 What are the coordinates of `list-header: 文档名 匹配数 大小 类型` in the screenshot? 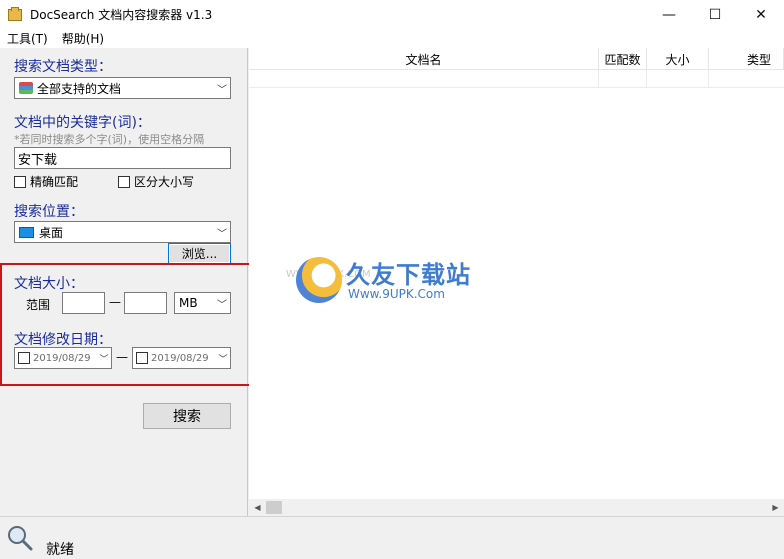 It's located at (516, 59).